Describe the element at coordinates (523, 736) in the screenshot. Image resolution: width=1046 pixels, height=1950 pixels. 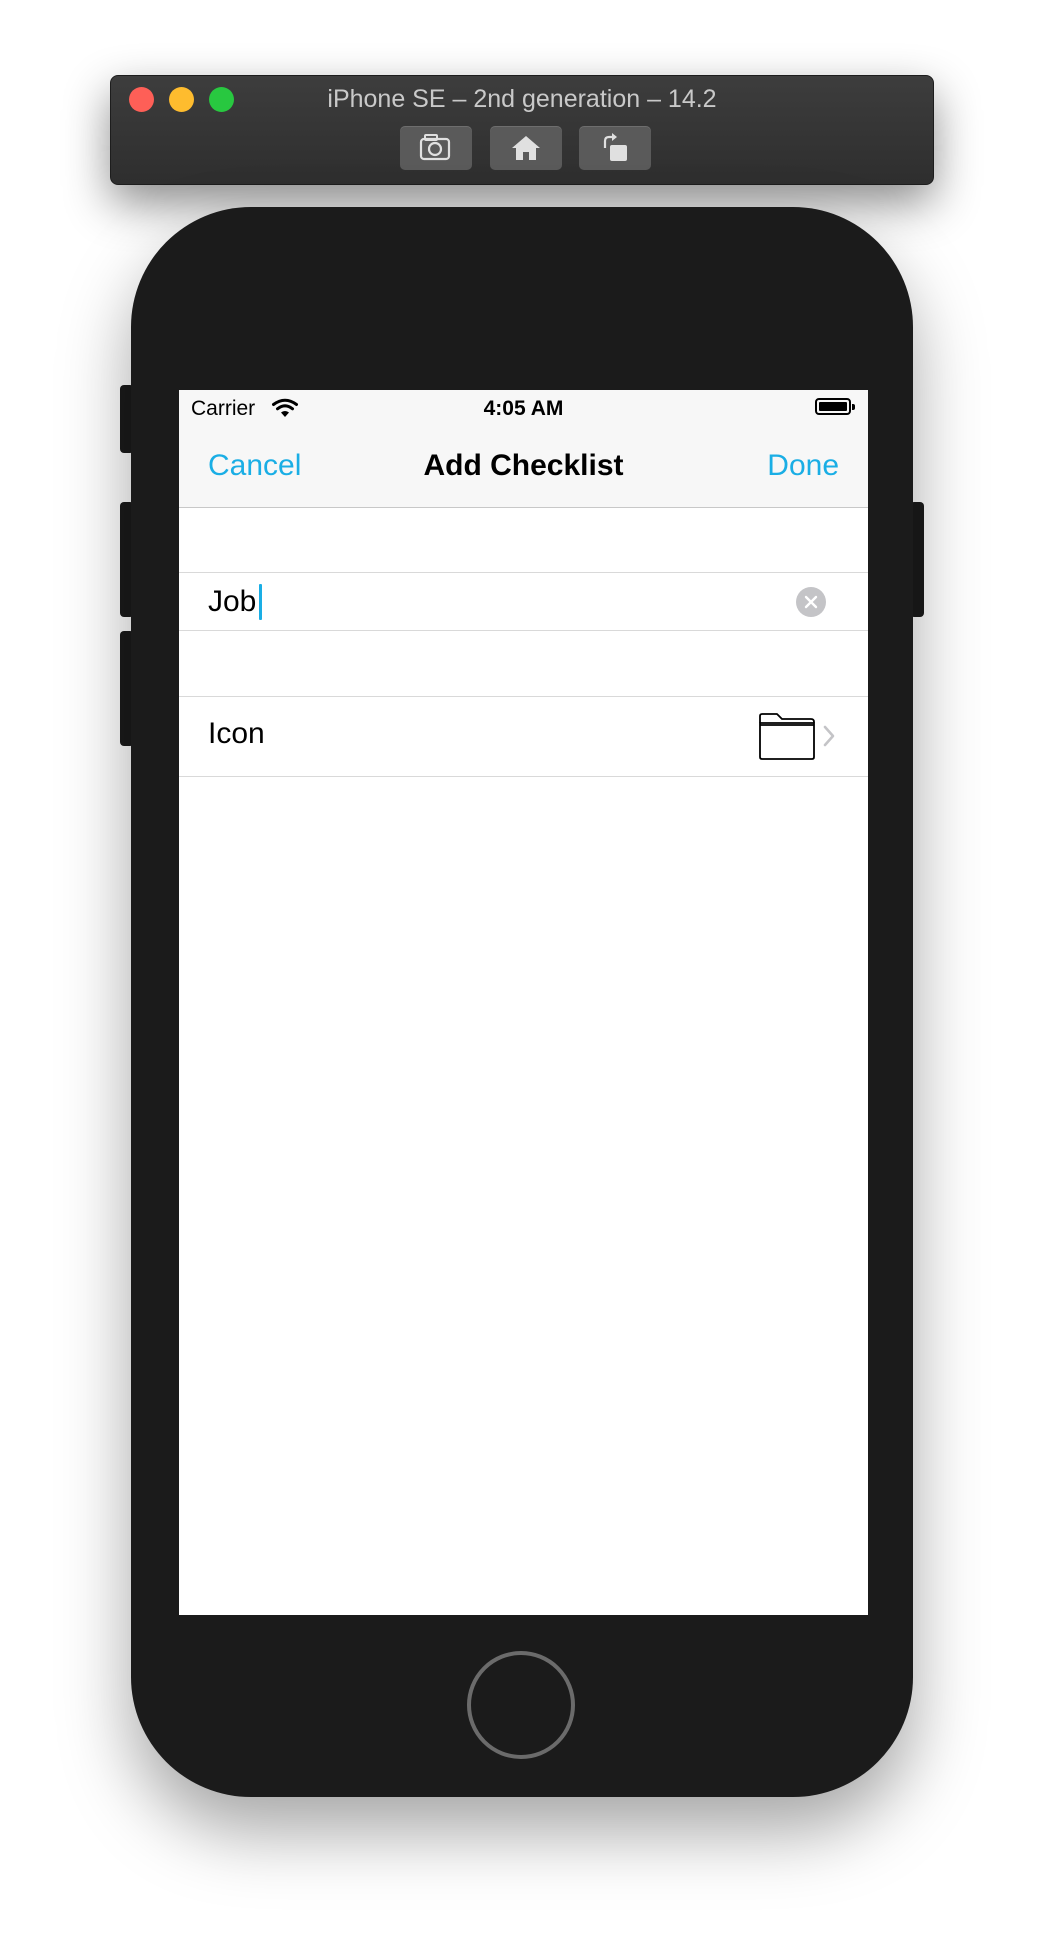
I see `icon-picker-cell: Icon` at that location.